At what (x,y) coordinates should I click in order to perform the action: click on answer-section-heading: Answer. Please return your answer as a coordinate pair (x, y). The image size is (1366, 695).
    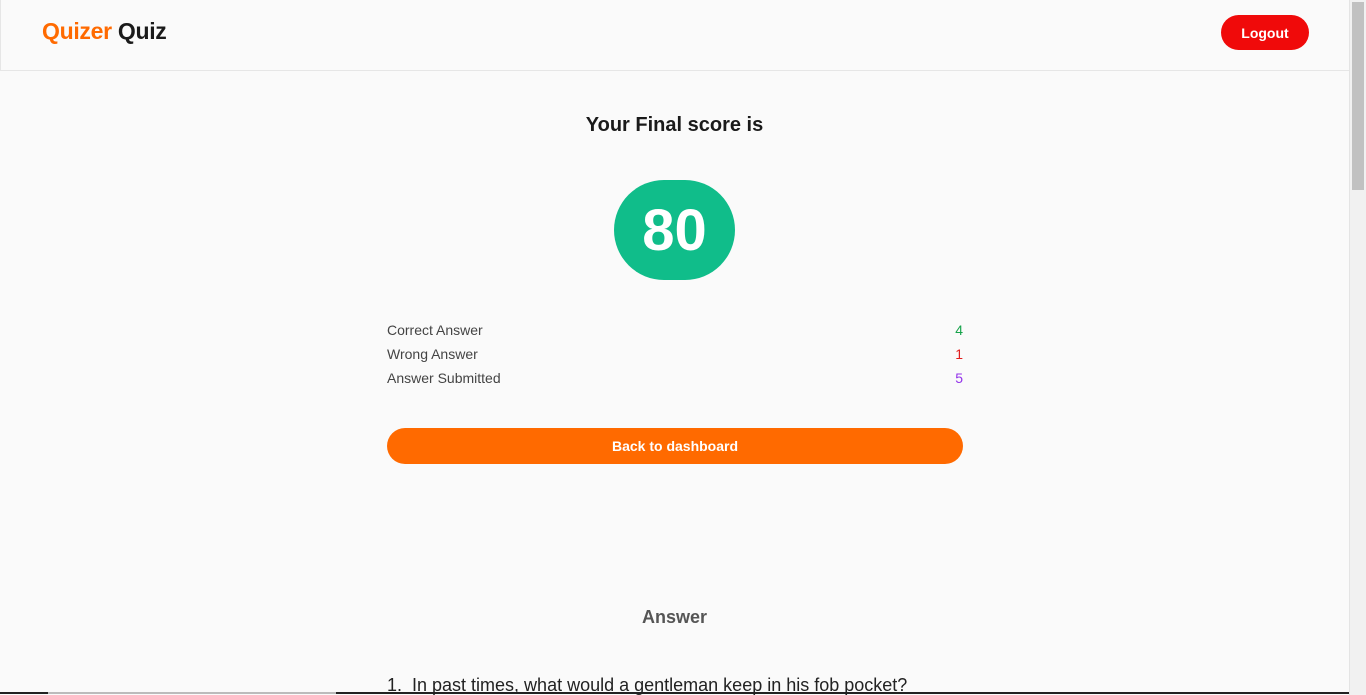
    Looking at the image, I should click on (674, 617).